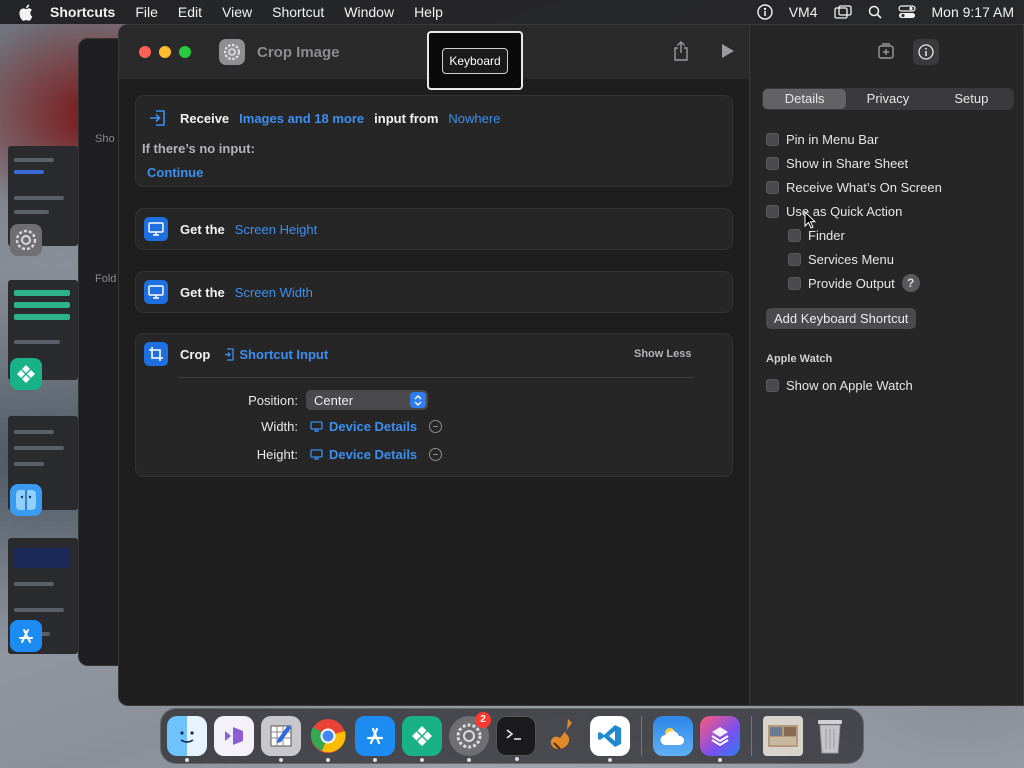  Describe the element at coordinates (175, 172) in the screenshot. I see `no-input-continue-token: Continue` at that location.